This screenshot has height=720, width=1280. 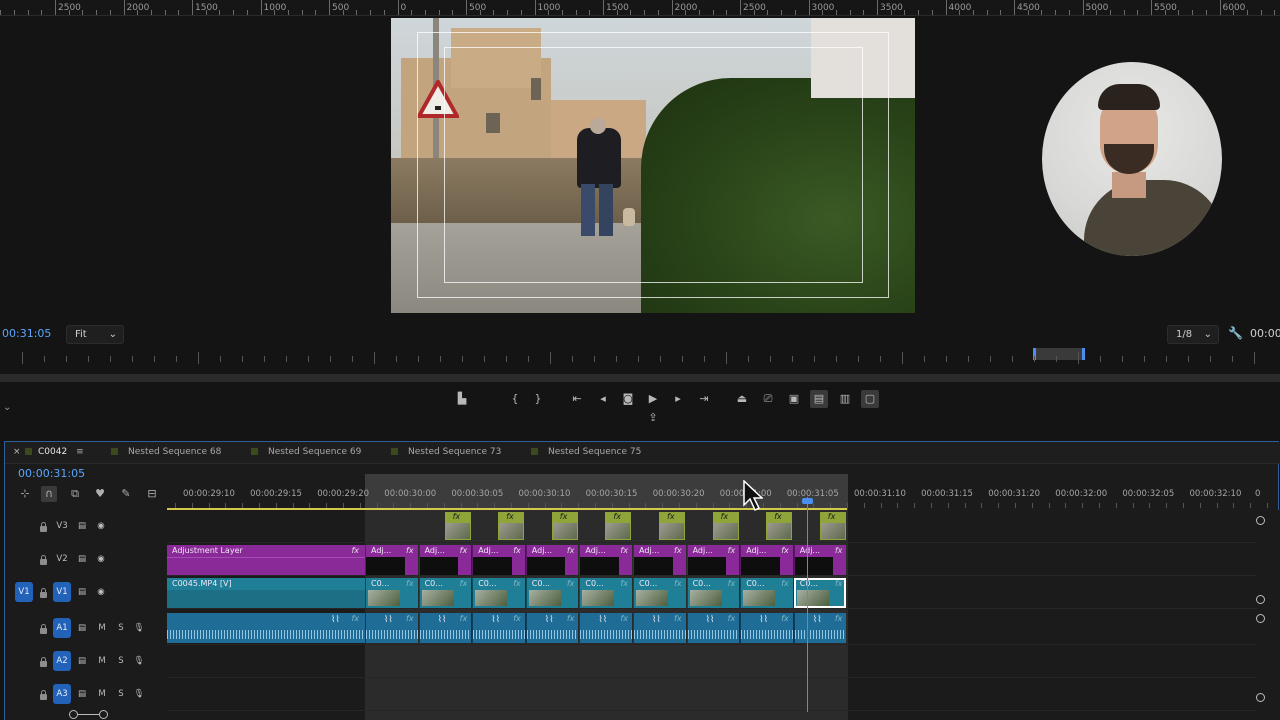 I want to click on step-back-button: ◂, so click(x=603, y=399).